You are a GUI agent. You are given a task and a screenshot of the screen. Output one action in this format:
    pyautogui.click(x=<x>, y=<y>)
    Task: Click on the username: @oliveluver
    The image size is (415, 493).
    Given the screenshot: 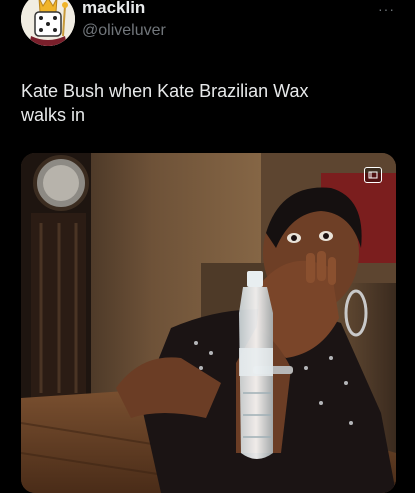 What is the action you would take?
    pyautogui.click(x=124, y=31)
    